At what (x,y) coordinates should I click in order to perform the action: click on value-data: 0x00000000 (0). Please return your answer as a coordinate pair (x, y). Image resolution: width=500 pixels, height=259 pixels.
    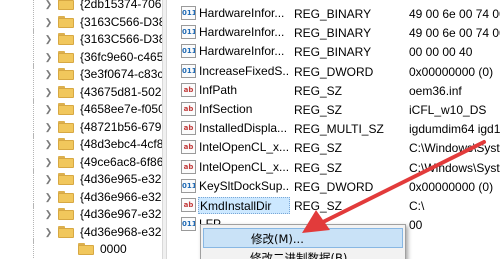
    Looking at the image, I should click on (451, 186).